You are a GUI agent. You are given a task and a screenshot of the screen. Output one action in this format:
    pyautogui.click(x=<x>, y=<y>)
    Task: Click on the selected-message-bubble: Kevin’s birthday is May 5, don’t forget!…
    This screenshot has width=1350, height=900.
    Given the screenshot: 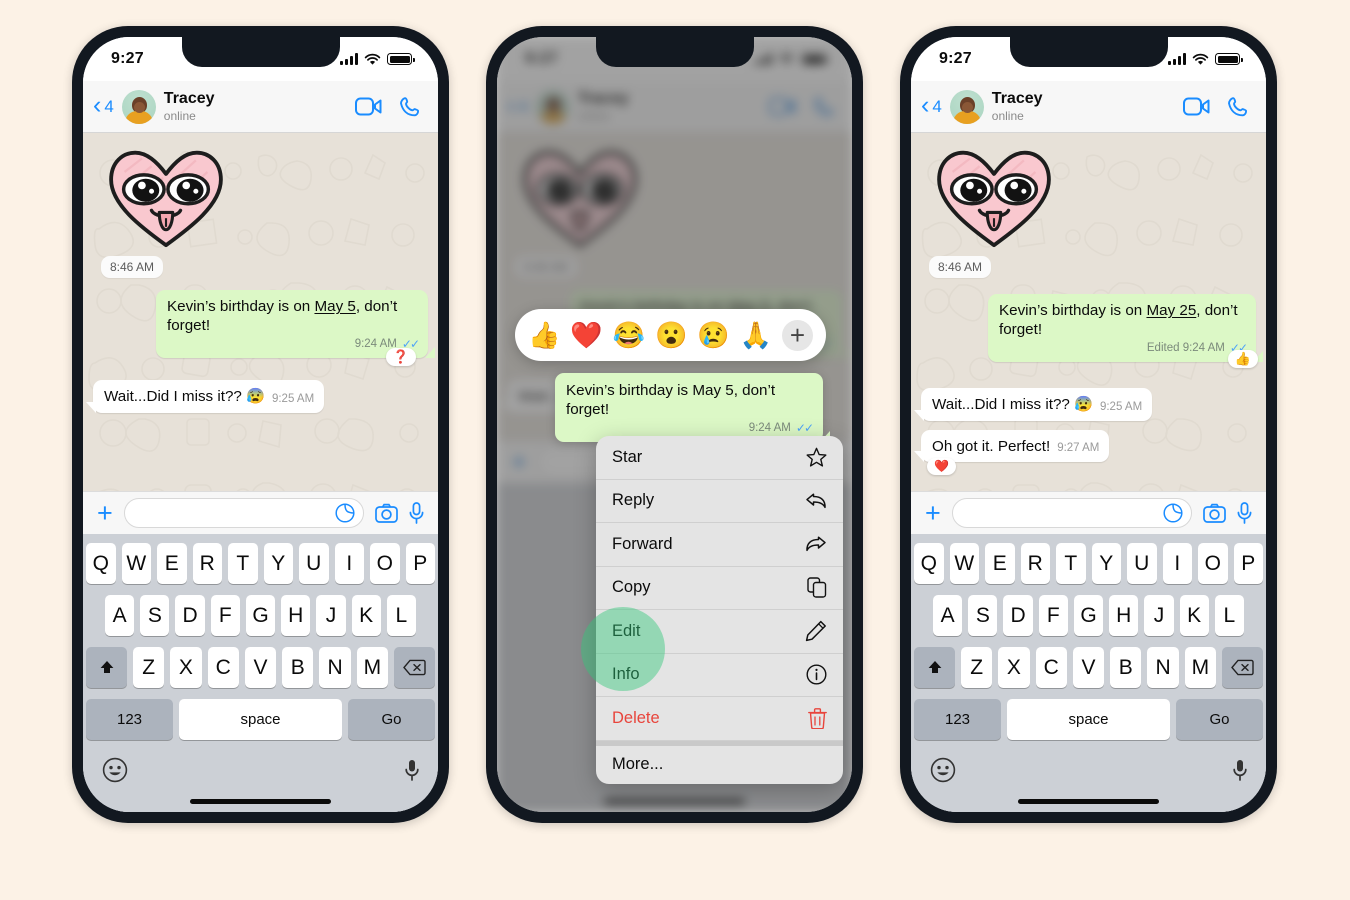 What is the action you would take?
    pyautogui.click(x=692, y=408)
    